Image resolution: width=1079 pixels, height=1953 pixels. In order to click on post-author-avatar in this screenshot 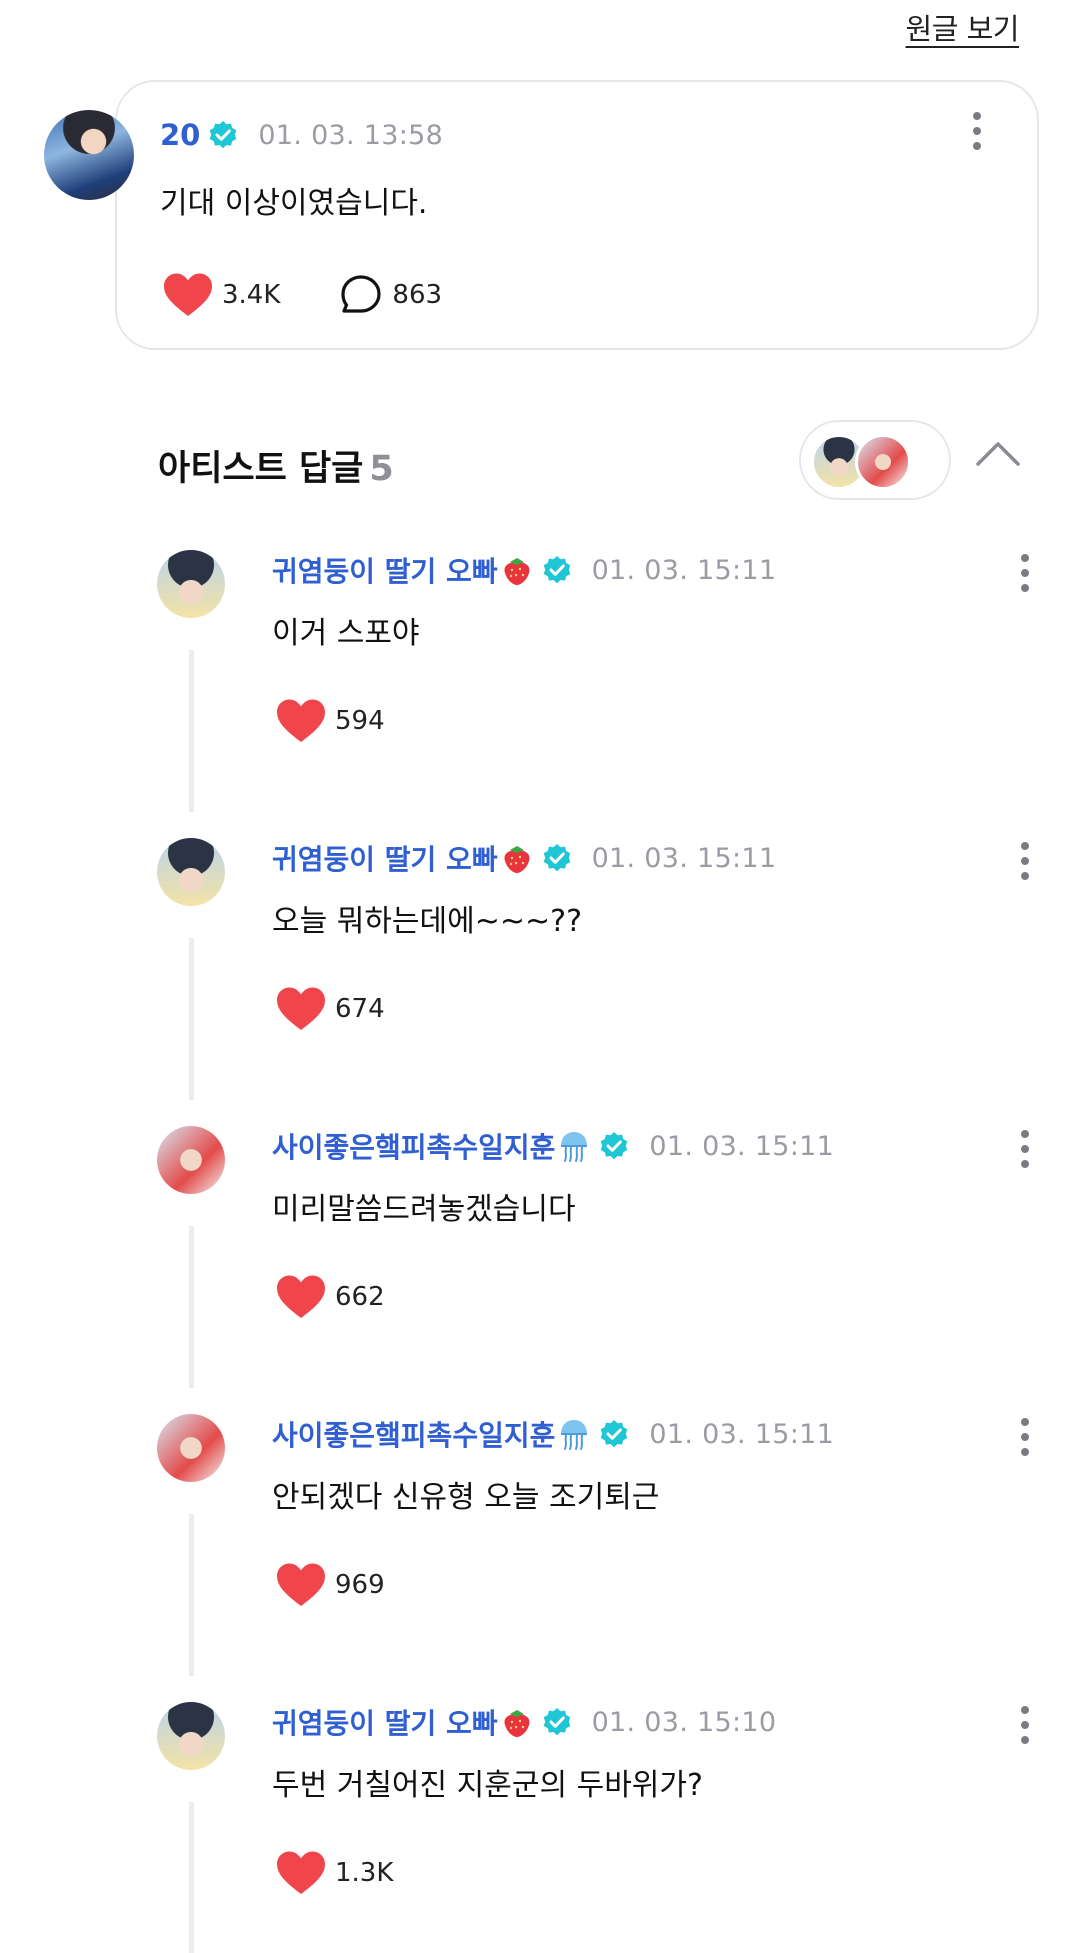, I will do `click(89, 155)`.